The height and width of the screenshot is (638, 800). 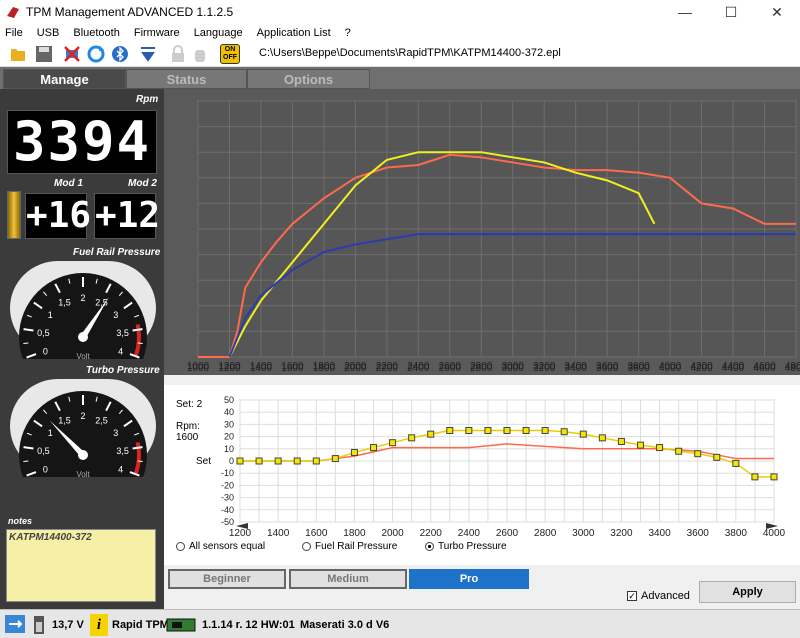 What do you see at coordinates (147, 99) in the screenshot?
I see `rpm-label: Rpm` at bounding box center [147, 99].